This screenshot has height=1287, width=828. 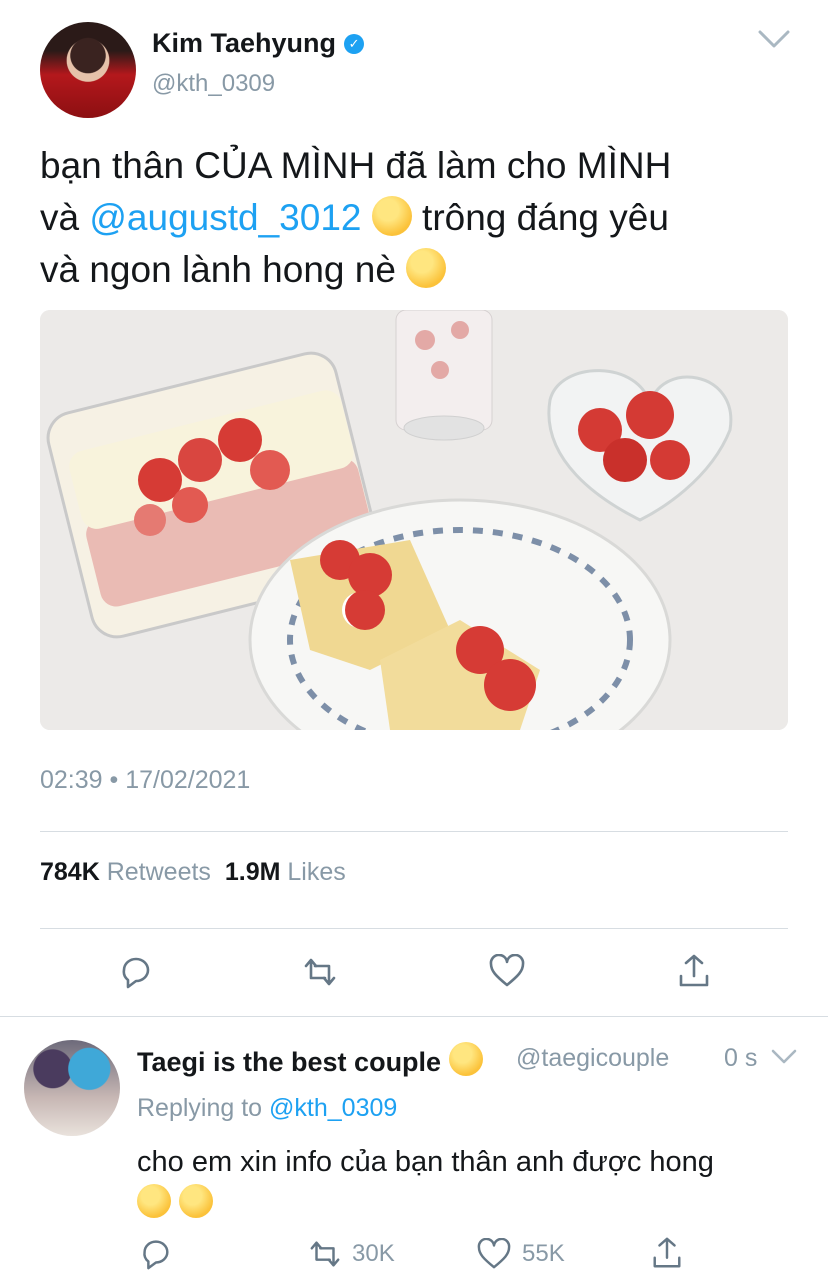 I want to click on reply-time: 0 s, so click(x=741, y=1058).